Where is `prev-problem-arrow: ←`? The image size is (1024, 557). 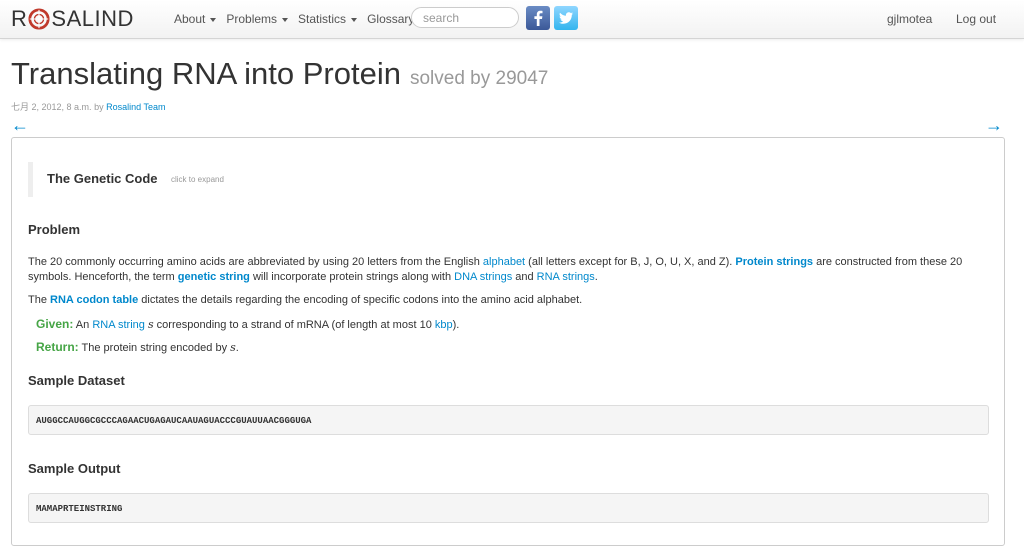
prev-problem-arrow: ← is located at coordinates (20, 125).